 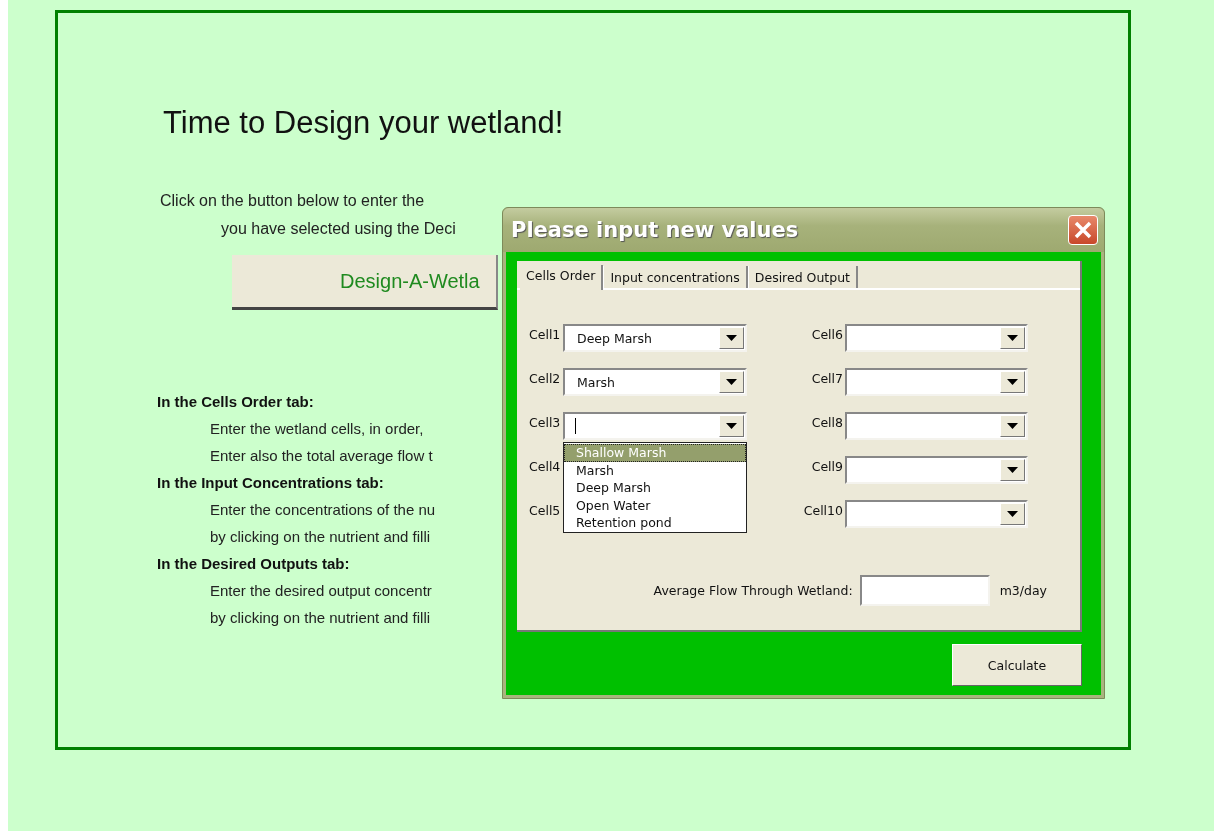 I want to click on text-cursor, so click(x=575, y=426).